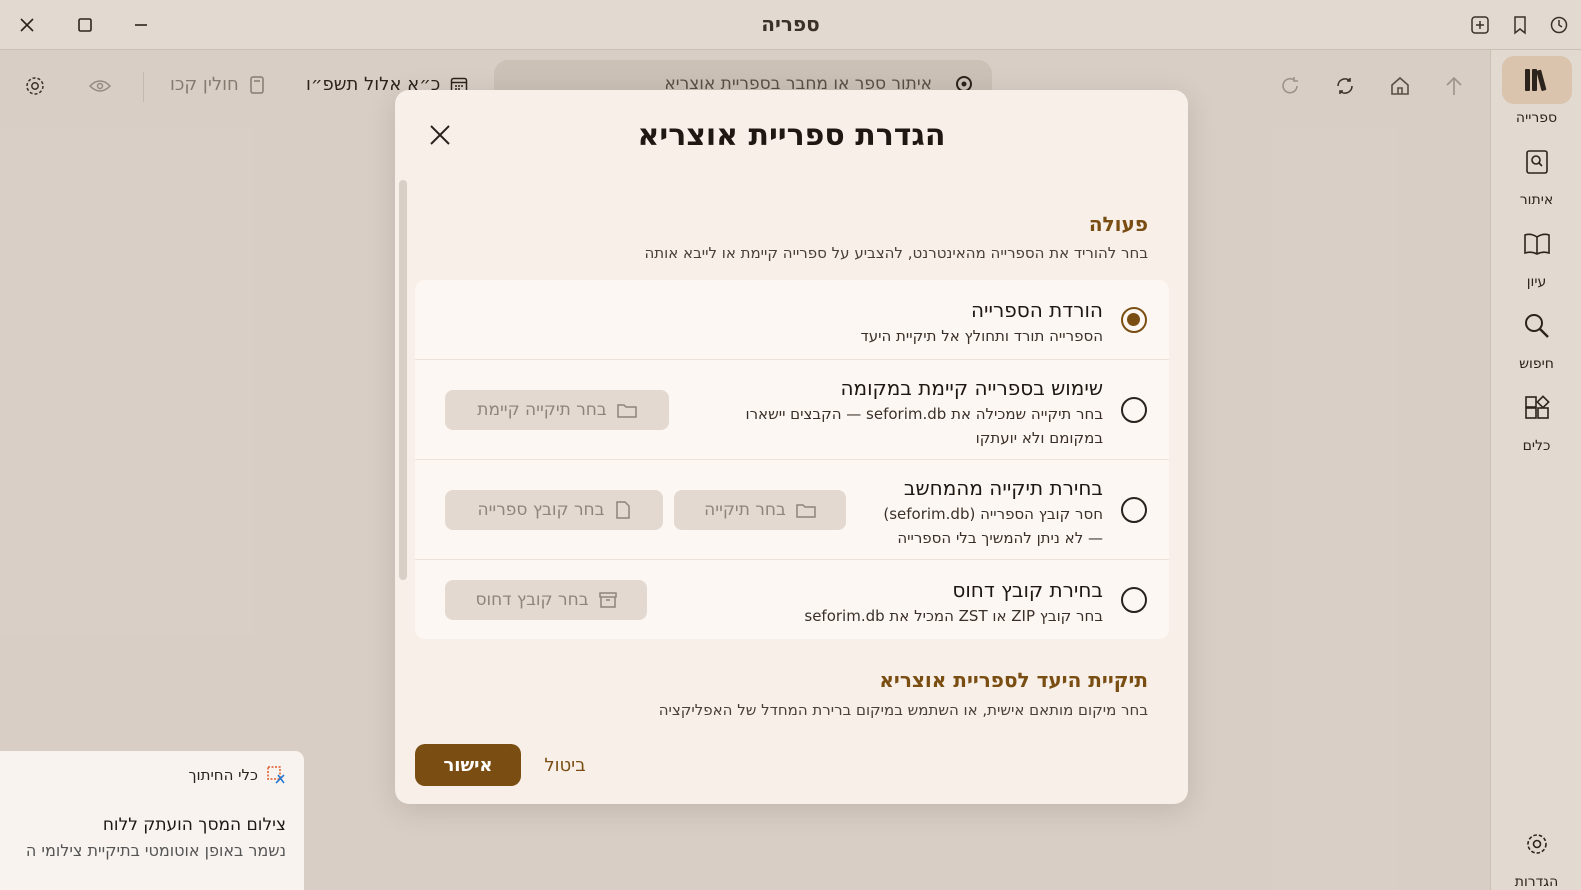 The height and width of the screenshot is (890, 1581). Describe the element at coordinates (953, 616) in the screenshot. I see `option-archive-desc: בחר קובץ ZIP או ZST המכיל את seforim.db` at that location.